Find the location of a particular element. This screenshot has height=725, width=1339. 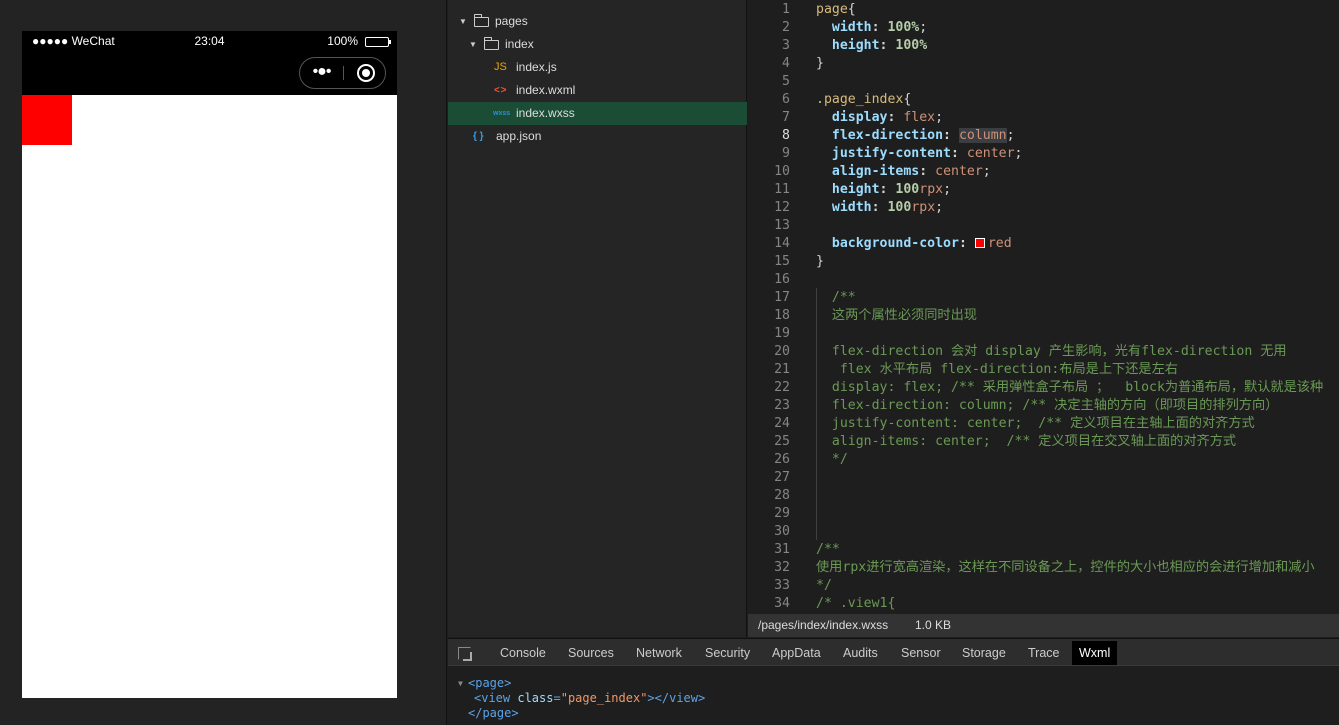

json-file-icon: { } is located at coordinates (478, 136).